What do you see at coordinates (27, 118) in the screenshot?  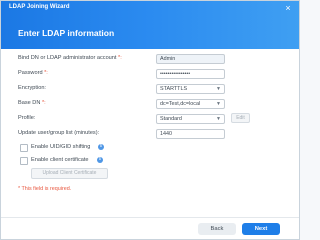 I see `profile-label: Profile:` at bounding box center [27, 118].